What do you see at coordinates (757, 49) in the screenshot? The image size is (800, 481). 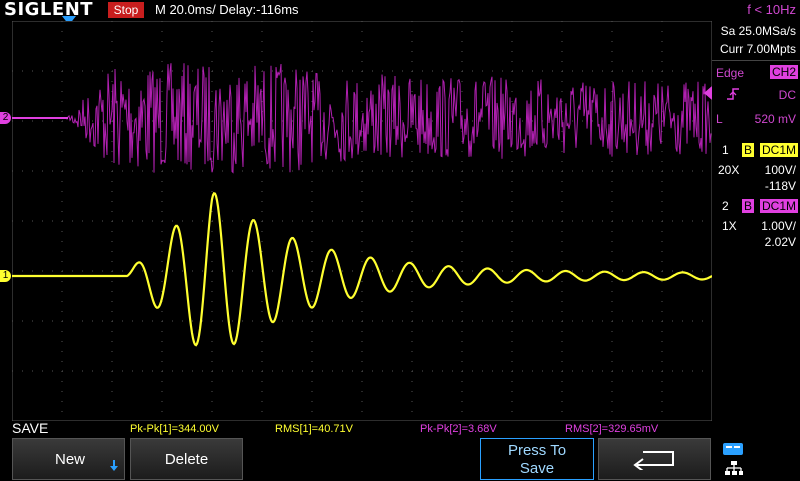 I see `memory-depth-readout: Curr 7.00Mpts` at bounding box center [757, 49].